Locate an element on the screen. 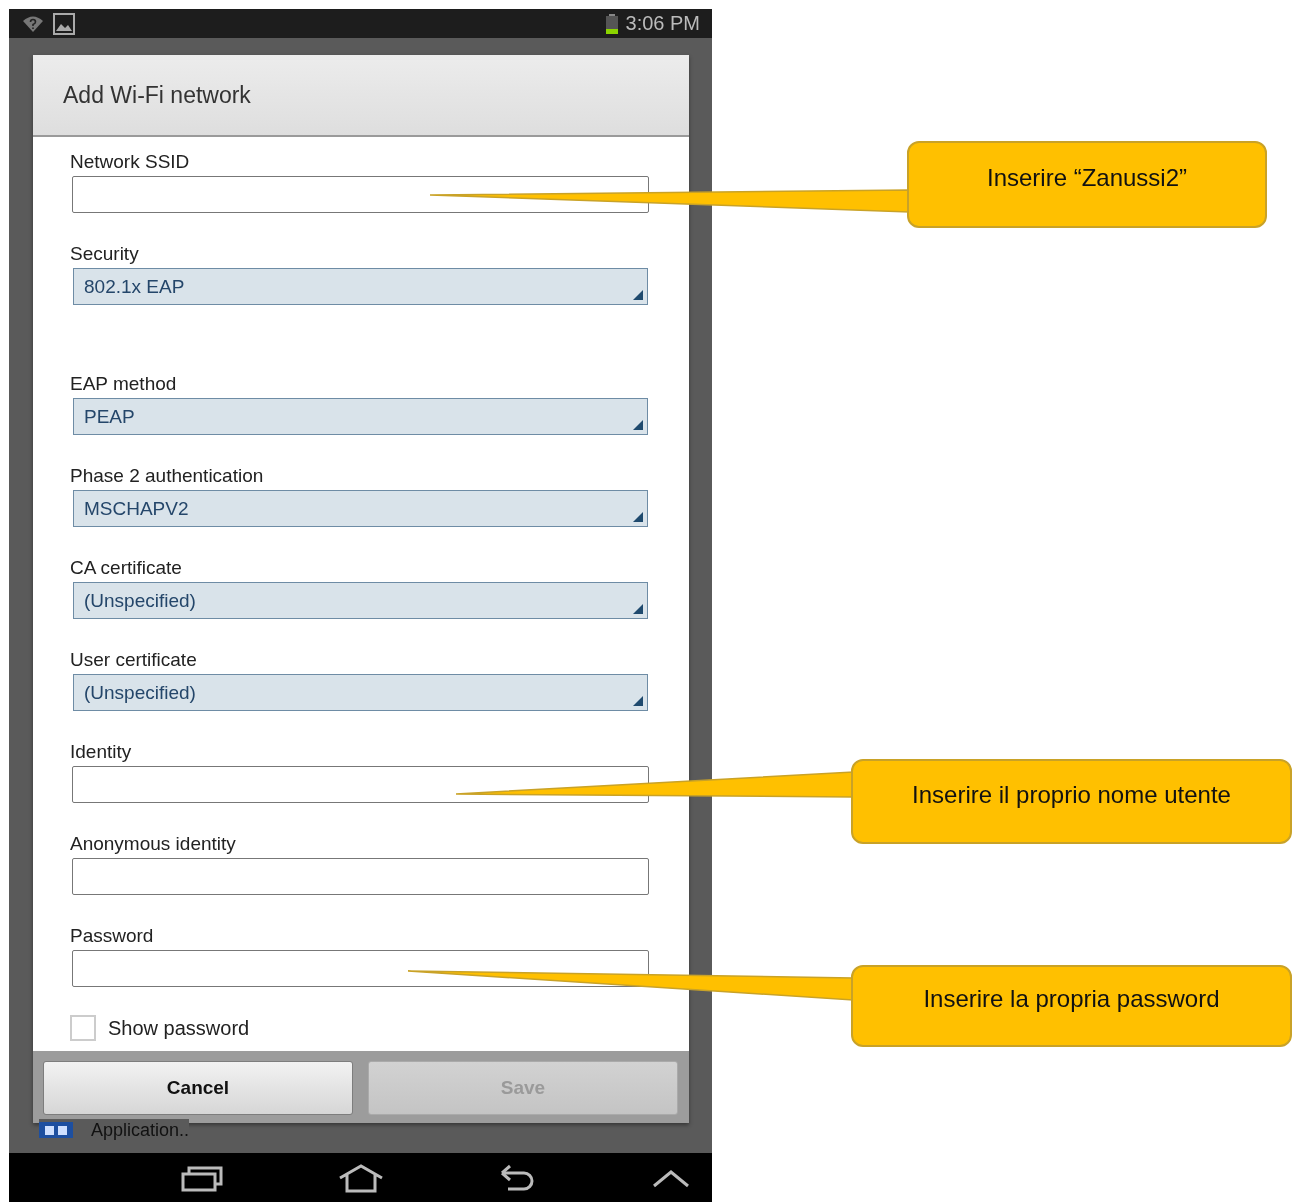 The image size is (1301, 1202). callout: Inserire “Zanussi2” is located at coordinates (1087, 184).